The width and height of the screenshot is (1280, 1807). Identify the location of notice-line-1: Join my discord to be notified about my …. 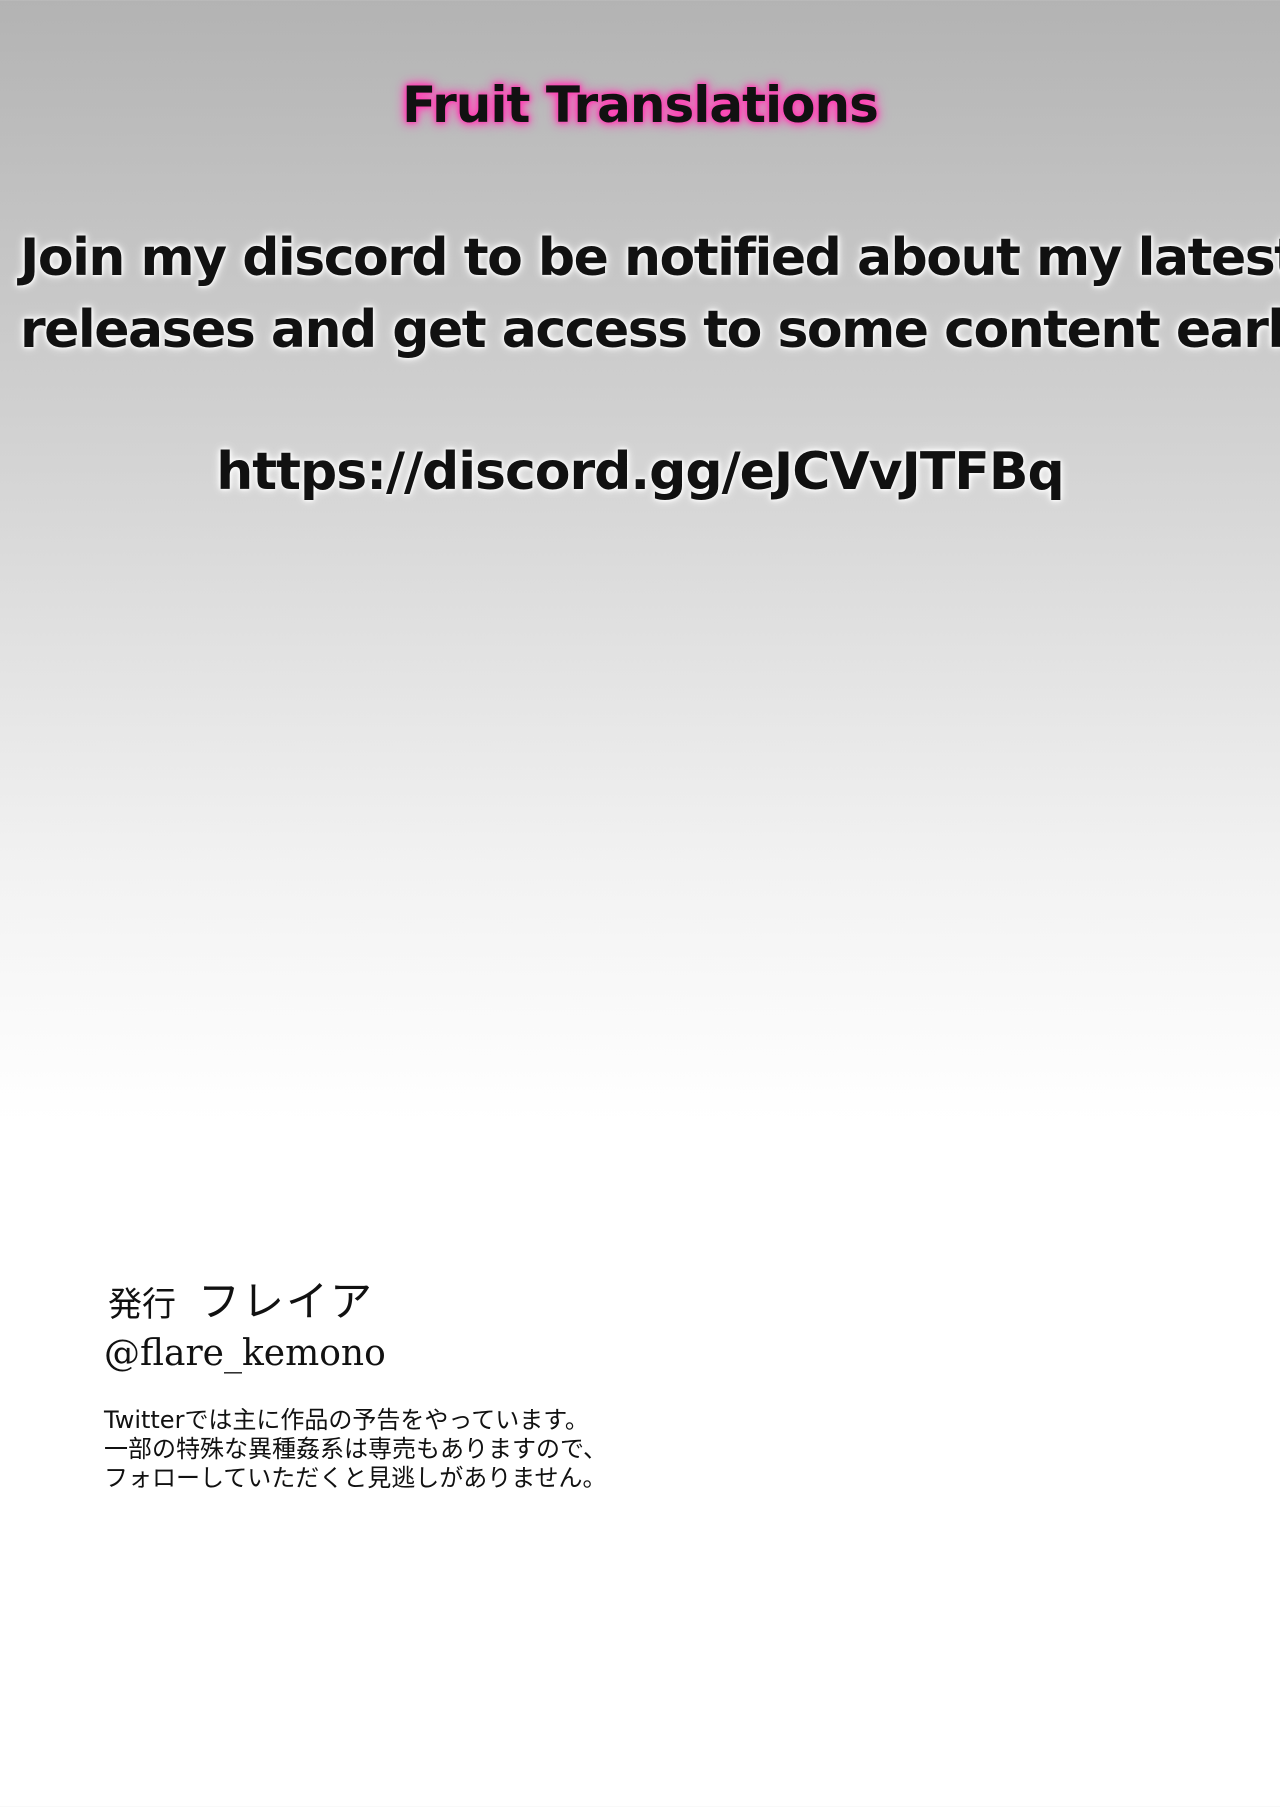
(650, 258).